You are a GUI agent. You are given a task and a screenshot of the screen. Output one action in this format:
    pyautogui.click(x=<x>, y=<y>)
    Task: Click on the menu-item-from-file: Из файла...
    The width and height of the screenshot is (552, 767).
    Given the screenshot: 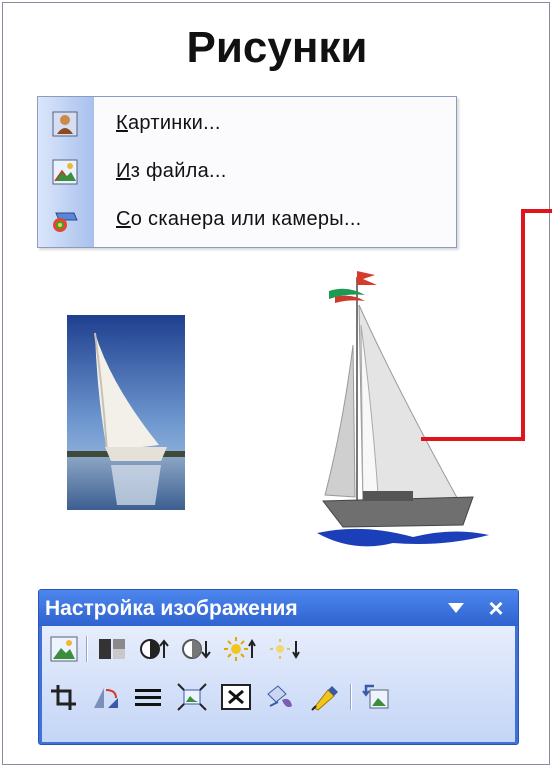 What is the action you would take?
    pyautogui.click(x=247, y=172)
    